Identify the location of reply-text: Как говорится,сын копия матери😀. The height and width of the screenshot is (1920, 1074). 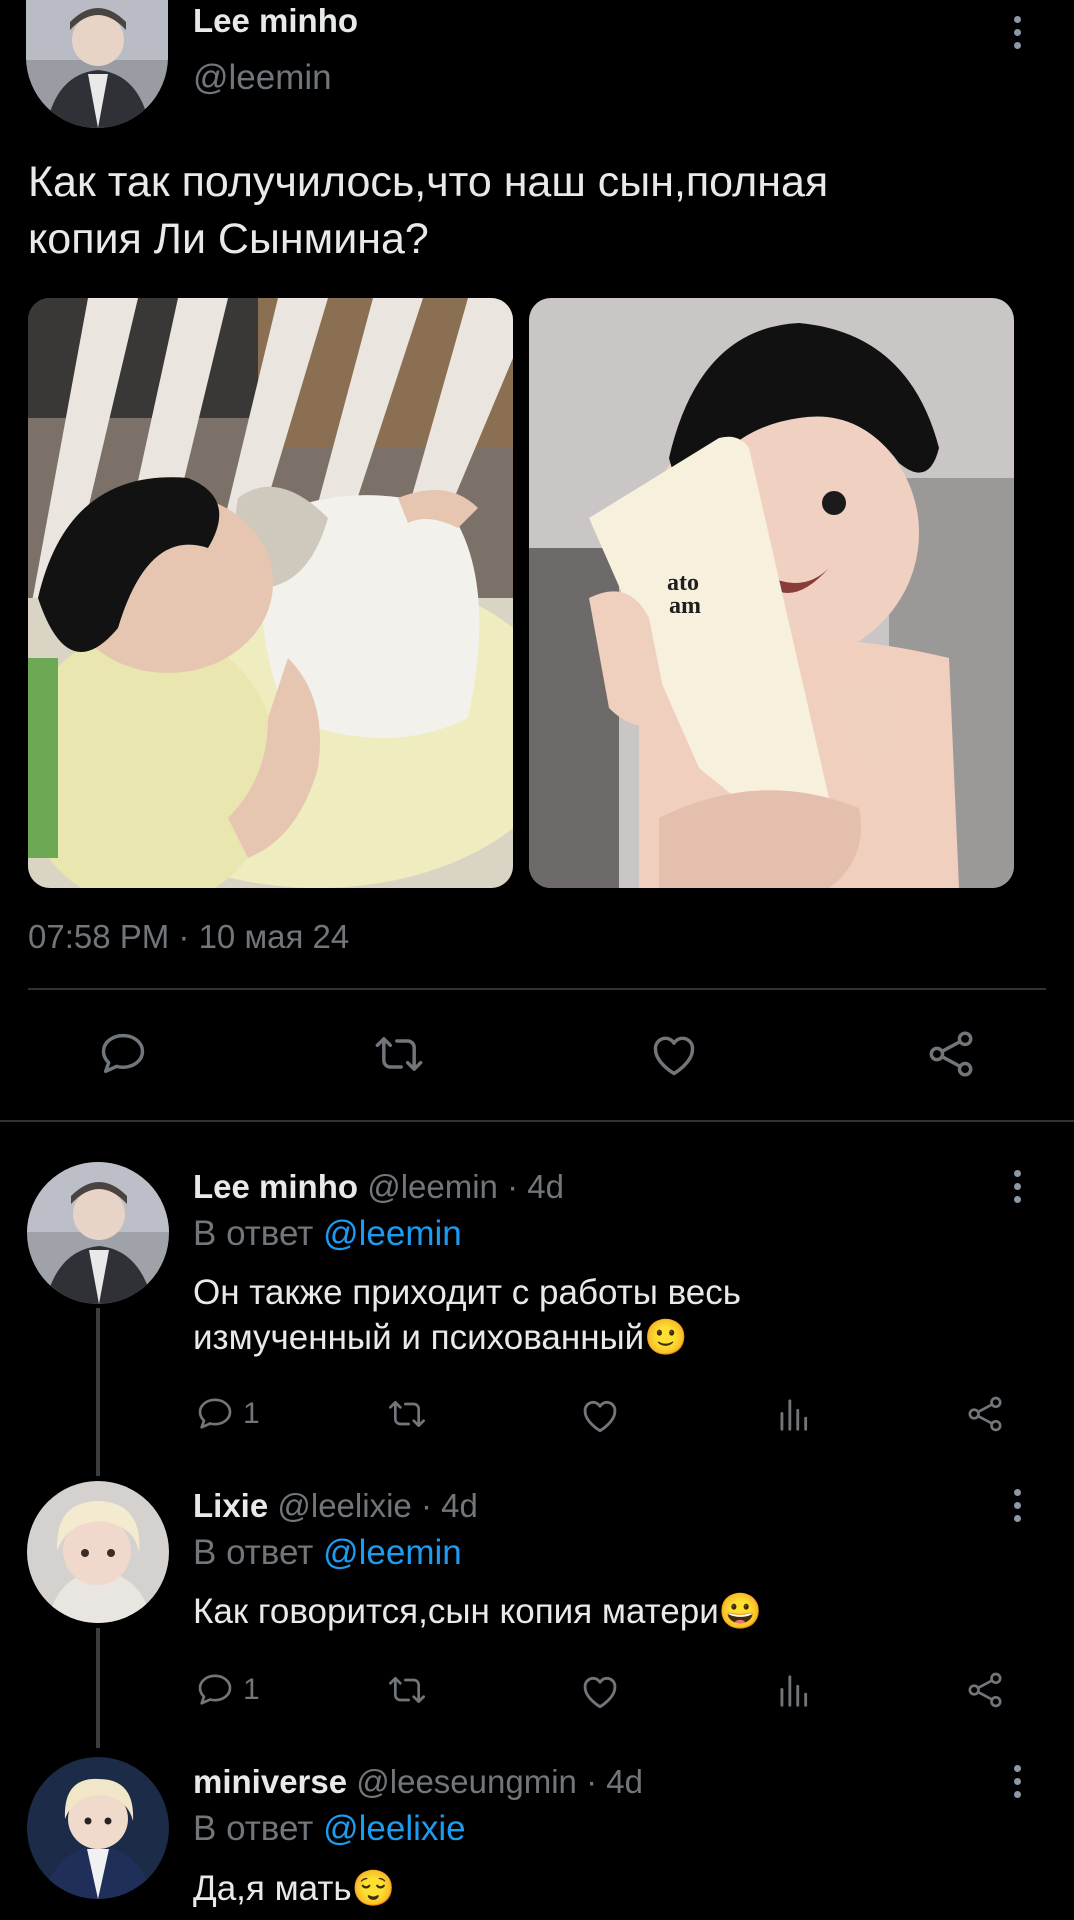
(477, 1611).